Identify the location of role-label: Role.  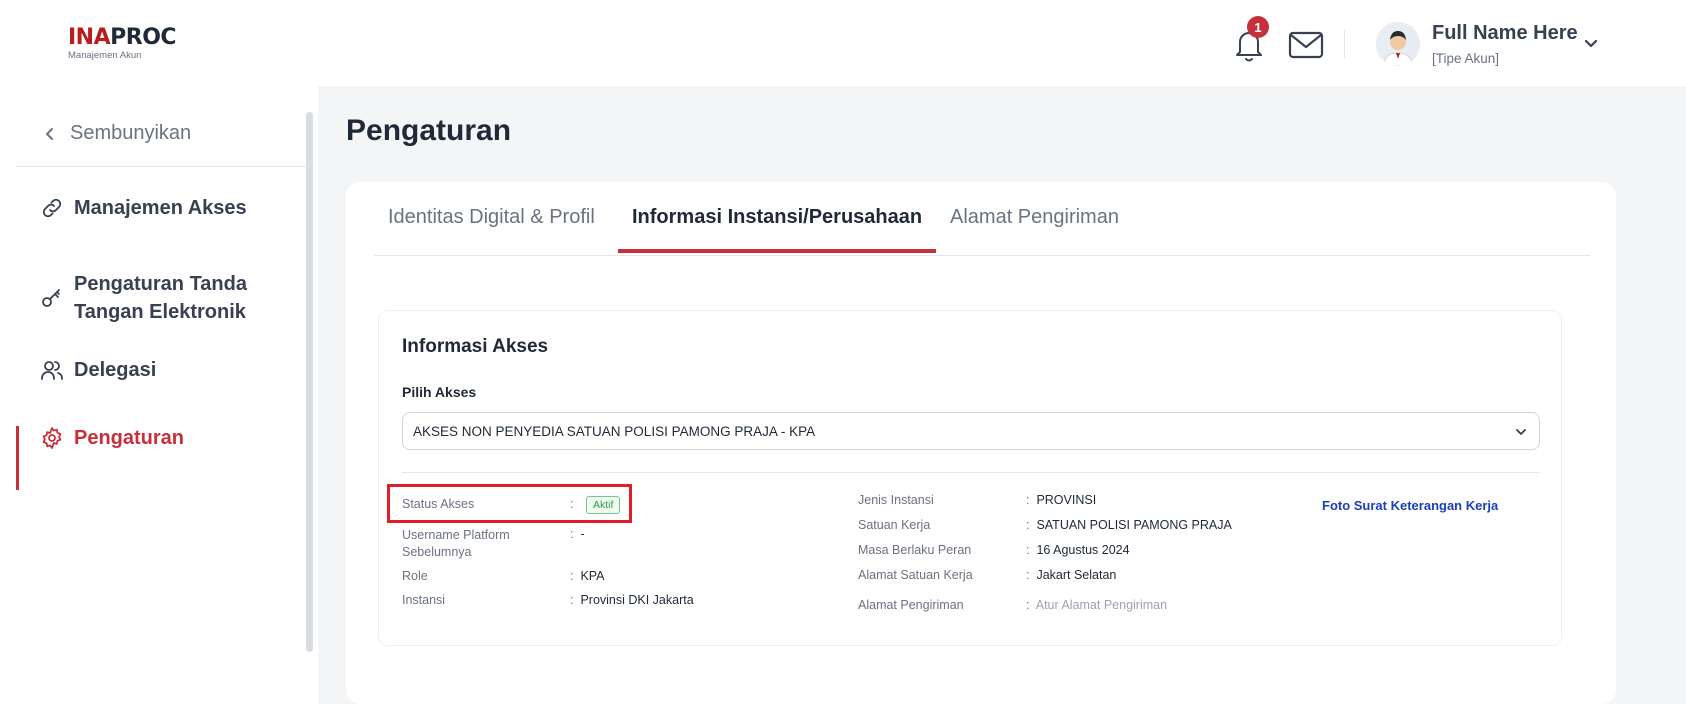
(415, 576).